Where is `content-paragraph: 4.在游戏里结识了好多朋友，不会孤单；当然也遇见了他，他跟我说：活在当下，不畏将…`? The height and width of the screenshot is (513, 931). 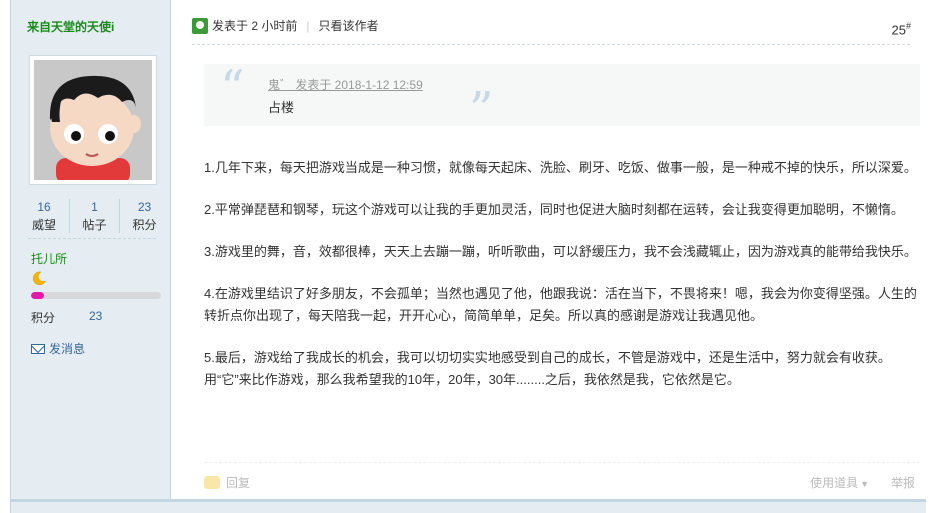
content-paragraph: 4.在游戏里结识了好多朋友，不会孤单；当然也遇见了他，他跟我说：活在当下，不畏将… is located at coordinates (560, 304).